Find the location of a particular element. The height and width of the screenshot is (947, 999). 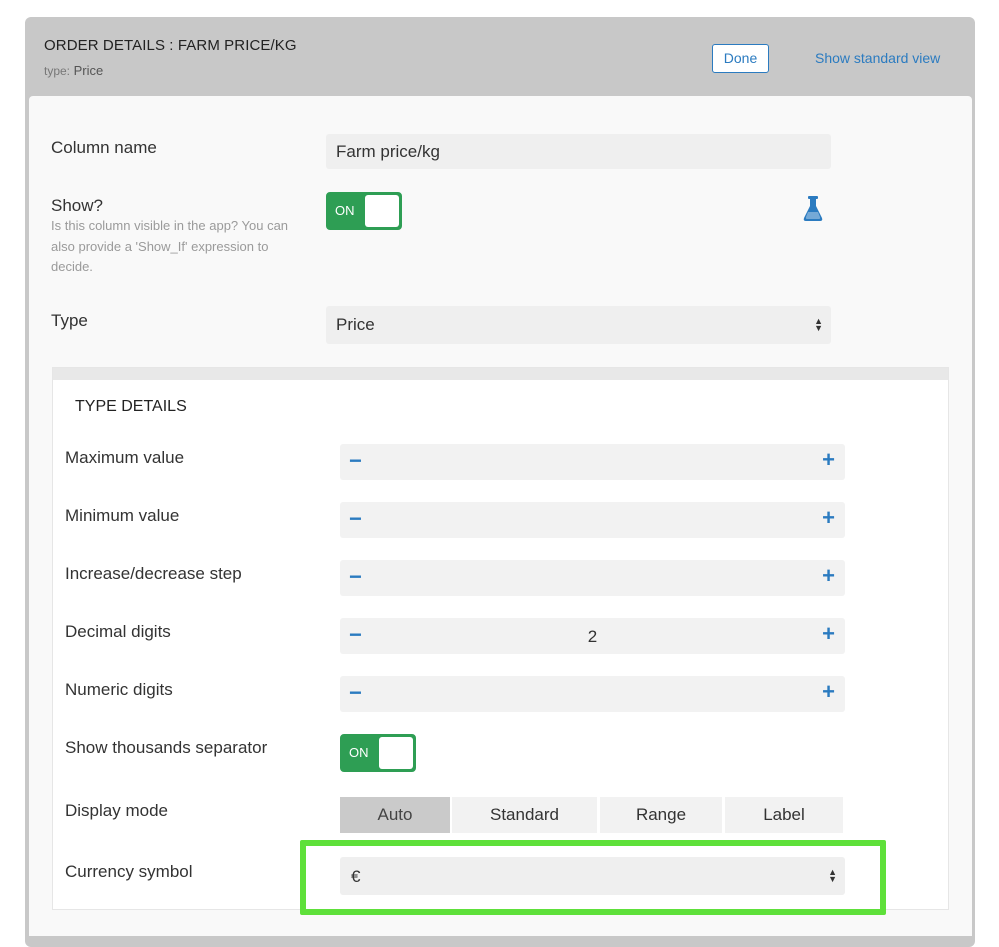

done-button: Done is located at coordinates (740, 58).